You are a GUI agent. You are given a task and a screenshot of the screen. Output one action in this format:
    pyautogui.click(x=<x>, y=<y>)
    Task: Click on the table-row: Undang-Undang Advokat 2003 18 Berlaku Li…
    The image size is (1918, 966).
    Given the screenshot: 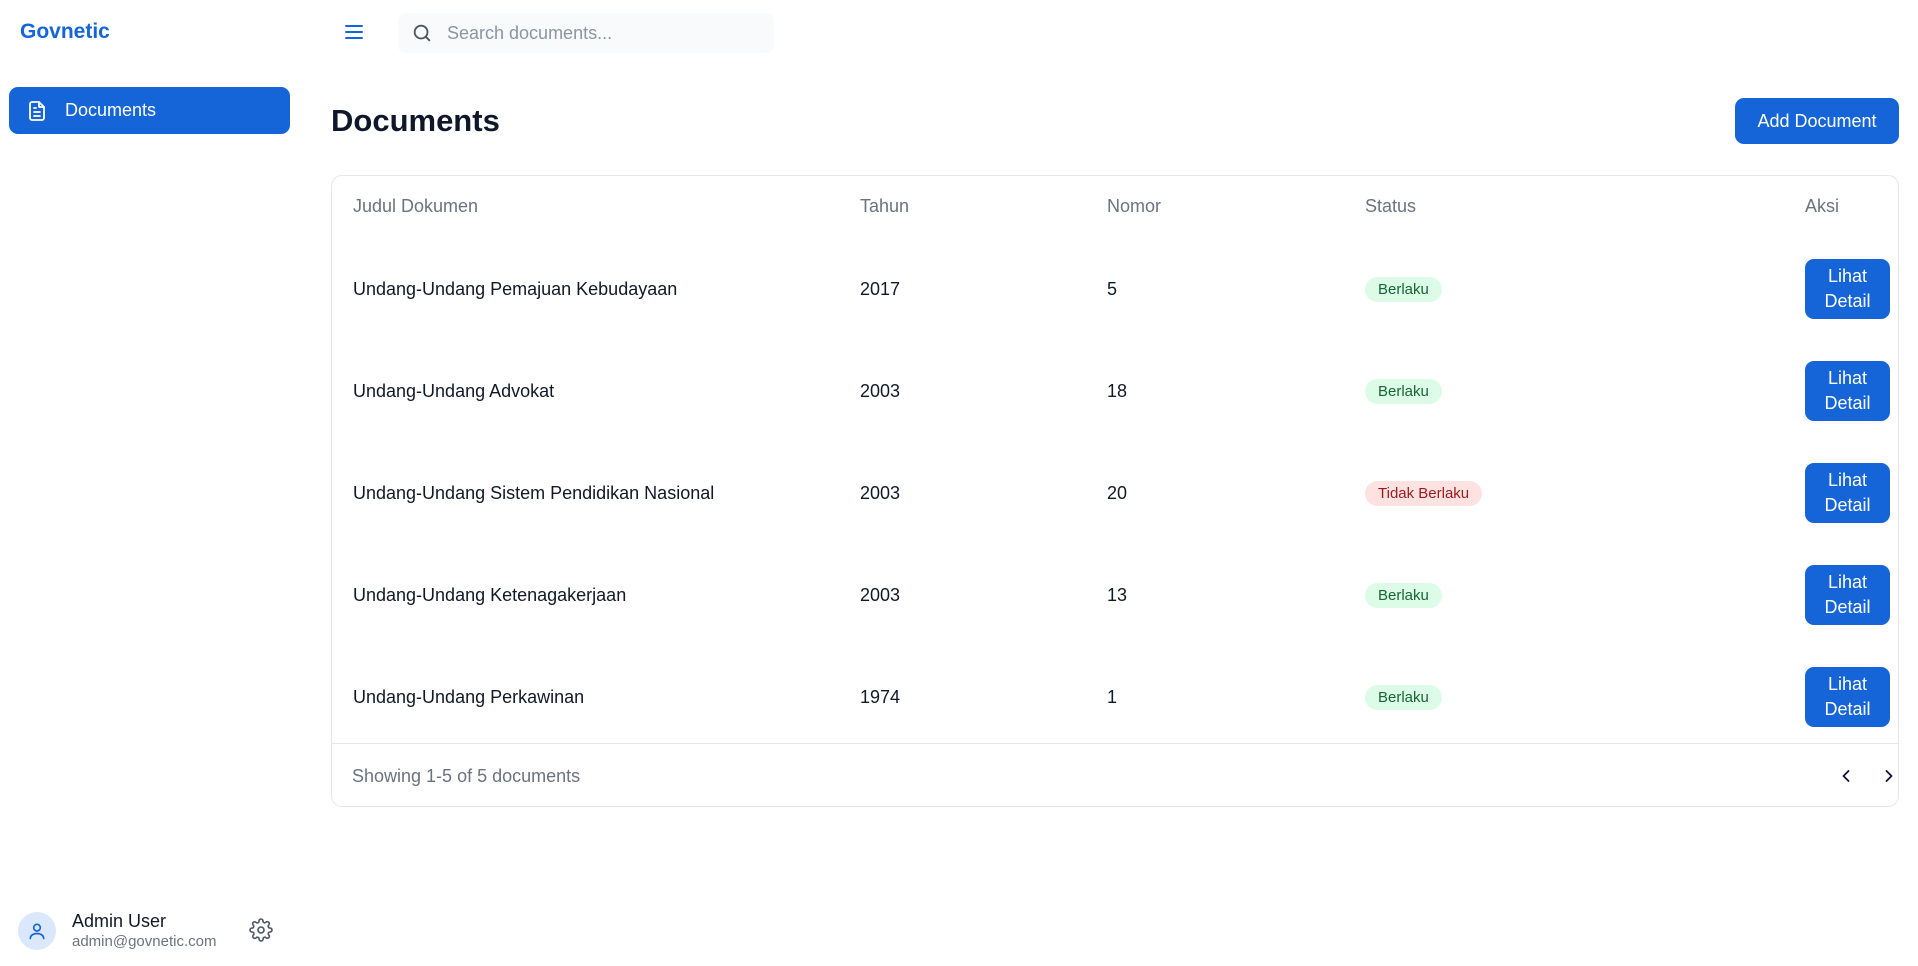 What is the action you would take?
    pyautogui.click(x=1115, y=391)
    